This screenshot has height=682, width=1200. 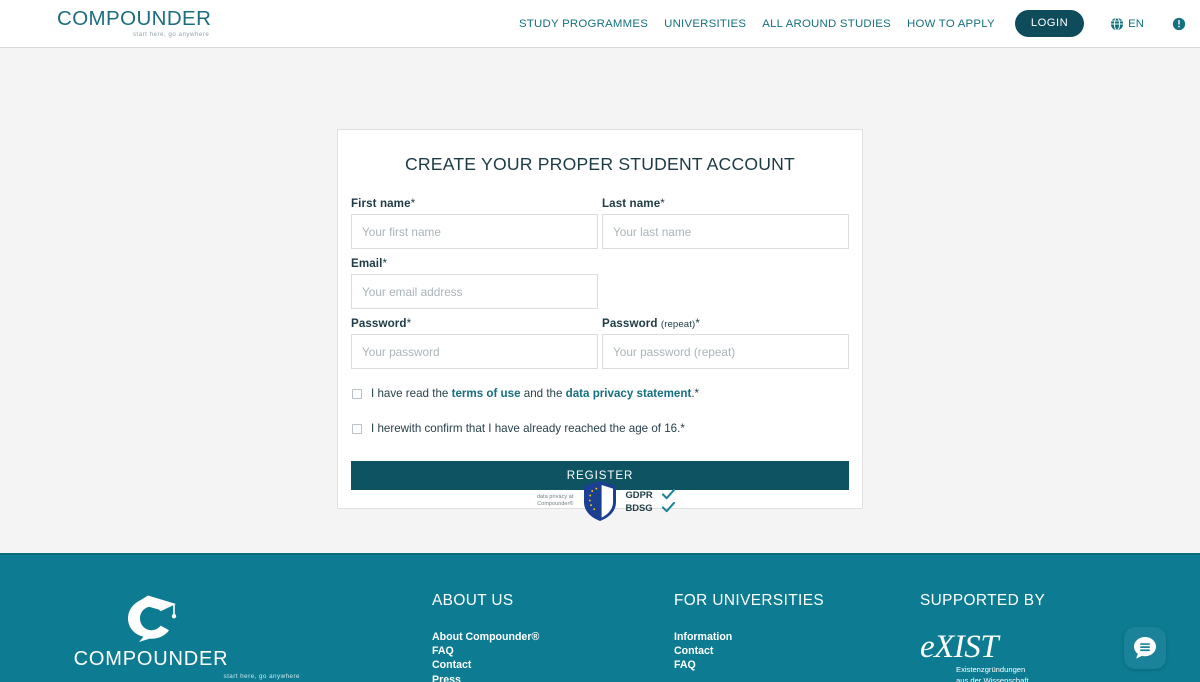 What do you see at coordinates (1049, 23) in the screenshot?
I see `login-button: LOGIN` at bounding box center [1049, 23].